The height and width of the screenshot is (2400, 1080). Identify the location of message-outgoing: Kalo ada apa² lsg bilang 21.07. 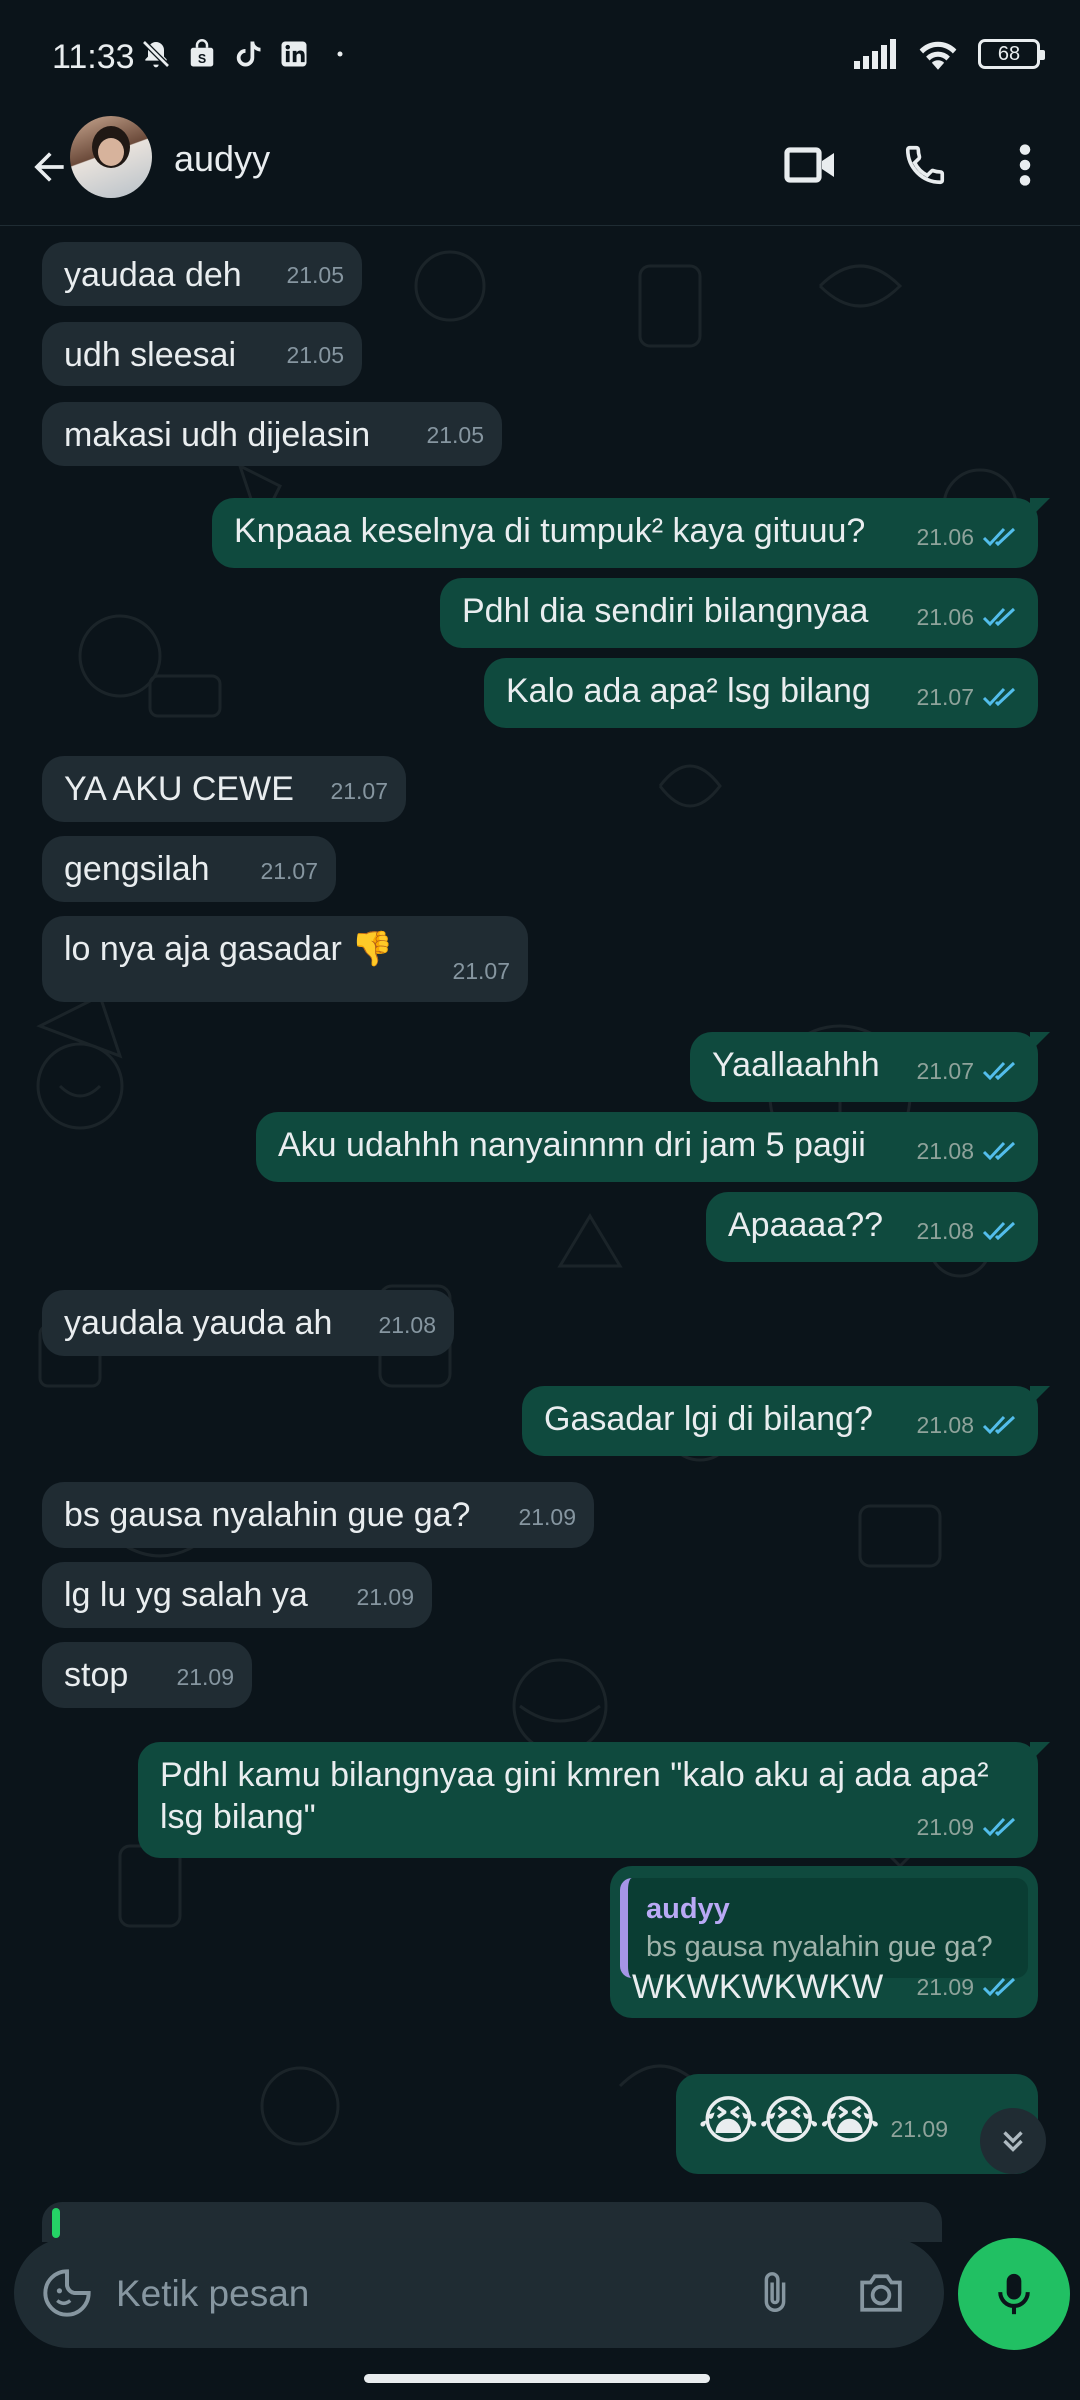
(761, 693).